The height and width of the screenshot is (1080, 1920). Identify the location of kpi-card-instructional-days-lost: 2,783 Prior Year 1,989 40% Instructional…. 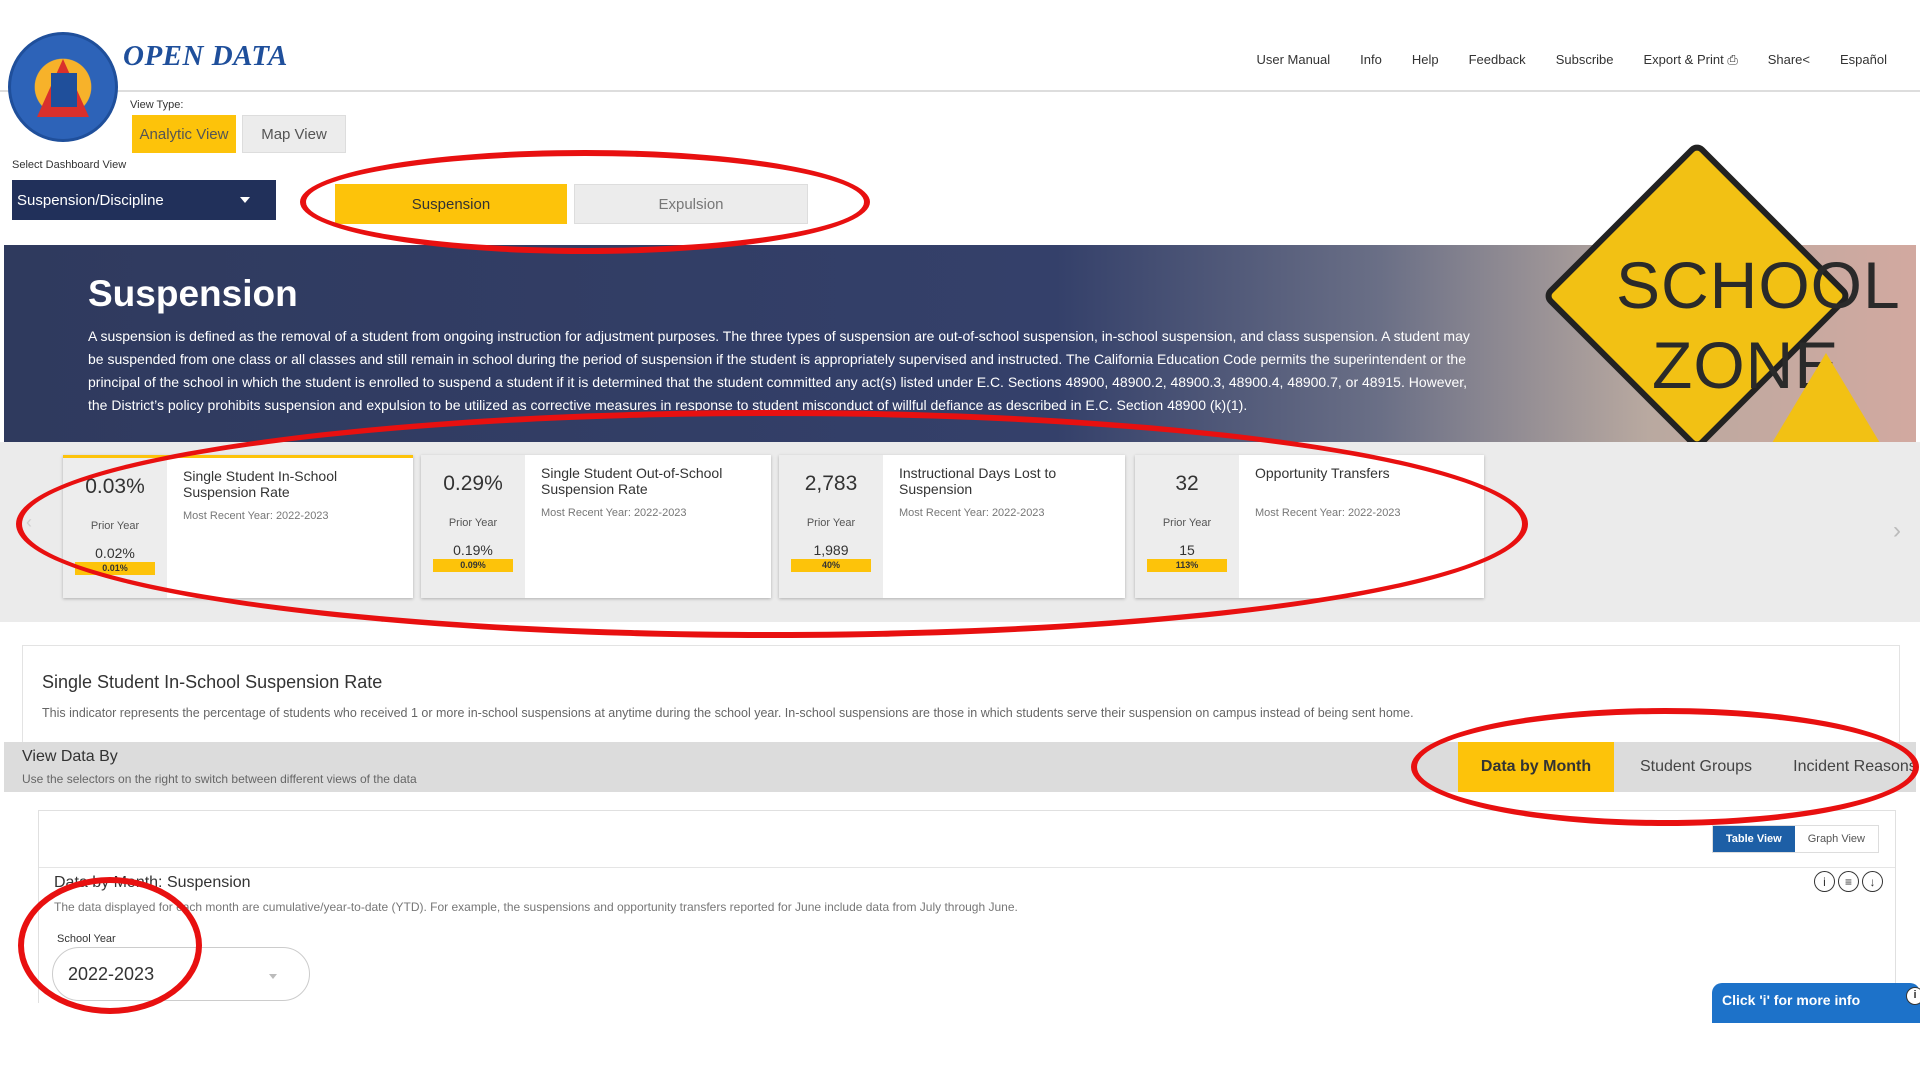
(952, 526).